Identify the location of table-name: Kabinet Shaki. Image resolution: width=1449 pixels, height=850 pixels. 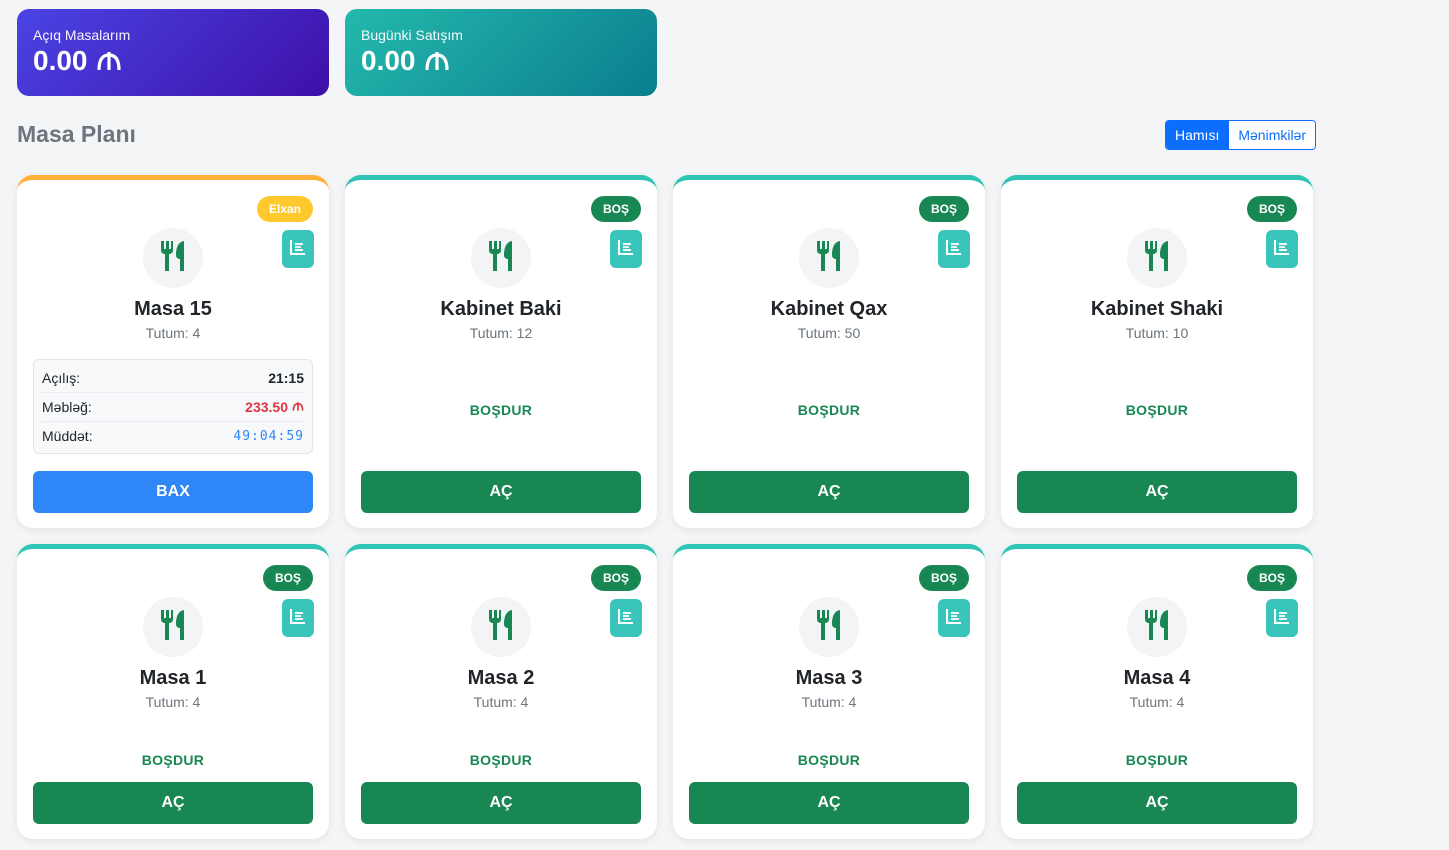
(1157, 309).